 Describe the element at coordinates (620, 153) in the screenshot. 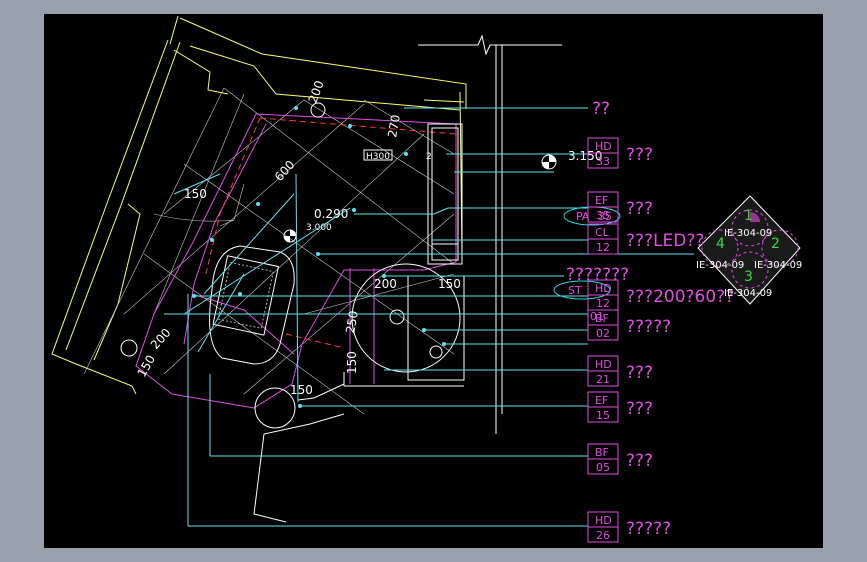

I see `tag-0: HD 33???` at that location.